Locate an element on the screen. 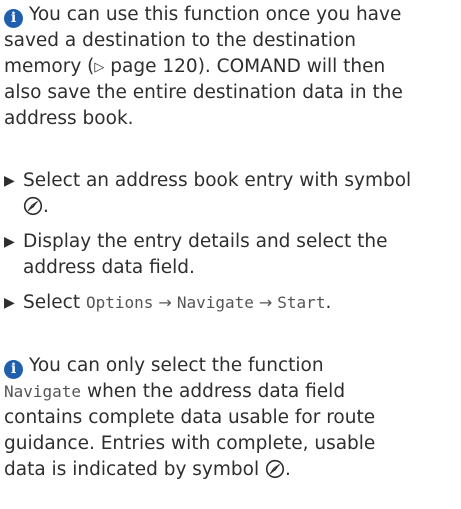  info-note-line: guidance. Entries with complete, usable is located at coordinates (226, 444).